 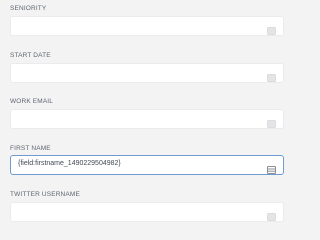 I want to click on work-email-label: WORK EMAIL, so click(x=32, y=101).